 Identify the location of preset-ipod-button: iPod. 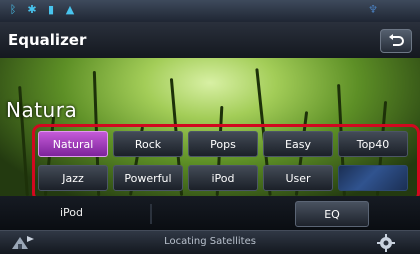
(223, 178).